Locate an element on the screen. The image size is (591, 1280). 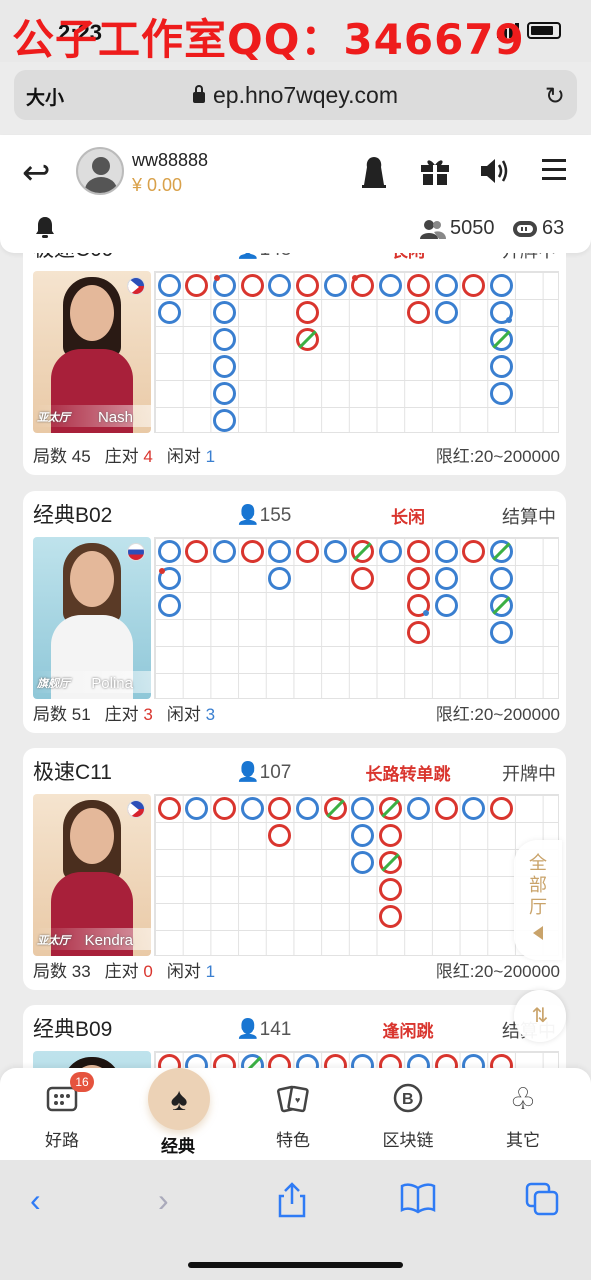
reload-icon: ↻ is located at coordinates (555, 96).